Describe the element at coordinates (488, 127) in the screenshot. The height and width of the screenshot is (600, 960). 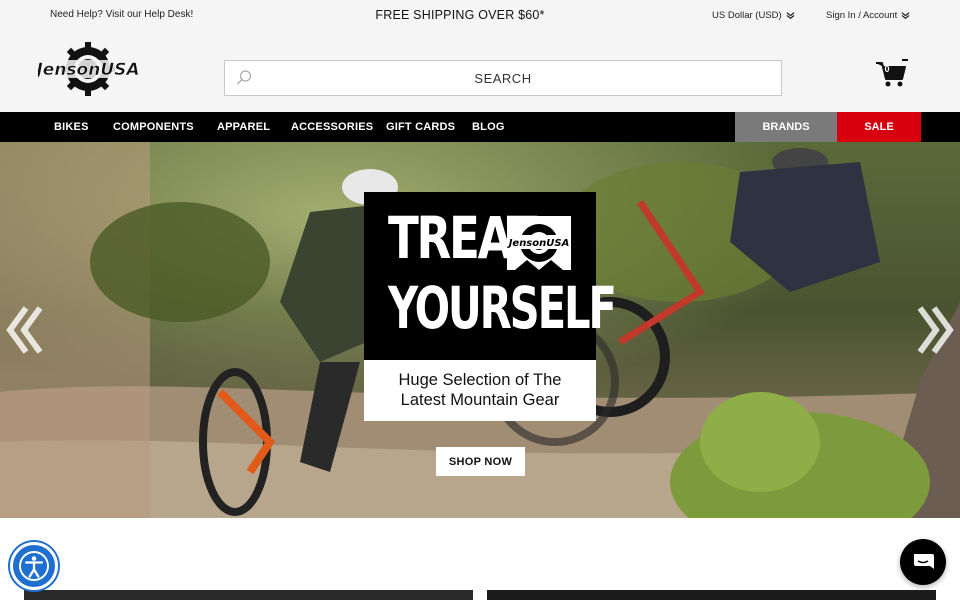
I see `nav-item-blog: BLOG` at that location.